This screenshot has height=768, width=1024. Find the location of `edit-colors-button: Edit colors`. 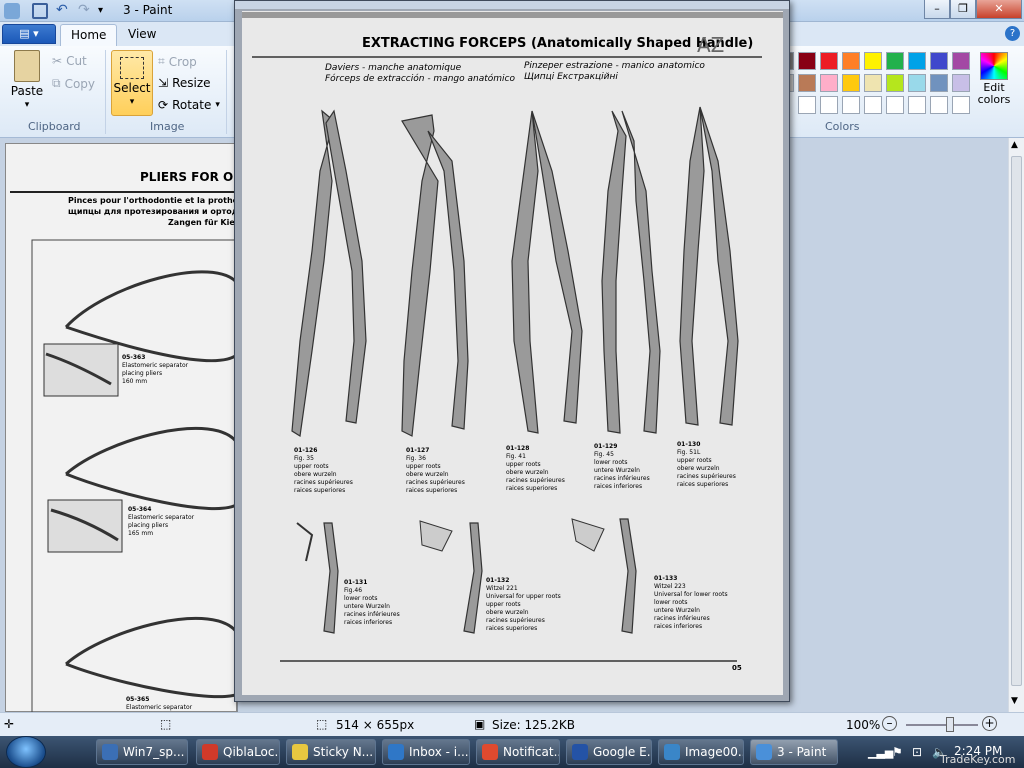

edit-colors-button: Edit colors is located at coordinates (994, 79).